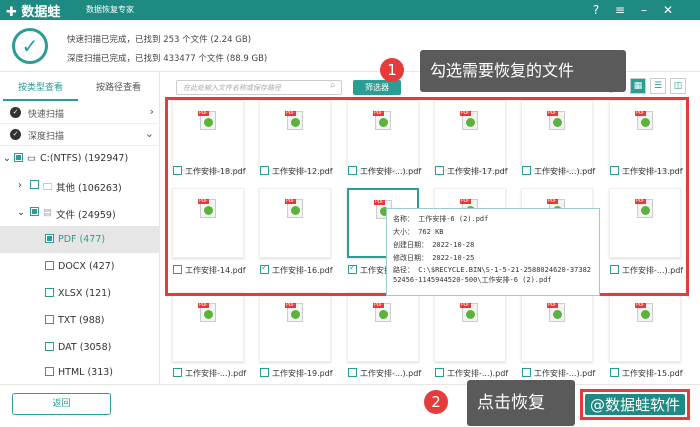 This screenshot has width=700, height=427. I want to click on created-value: 2022-10-28, so click(453, 245).